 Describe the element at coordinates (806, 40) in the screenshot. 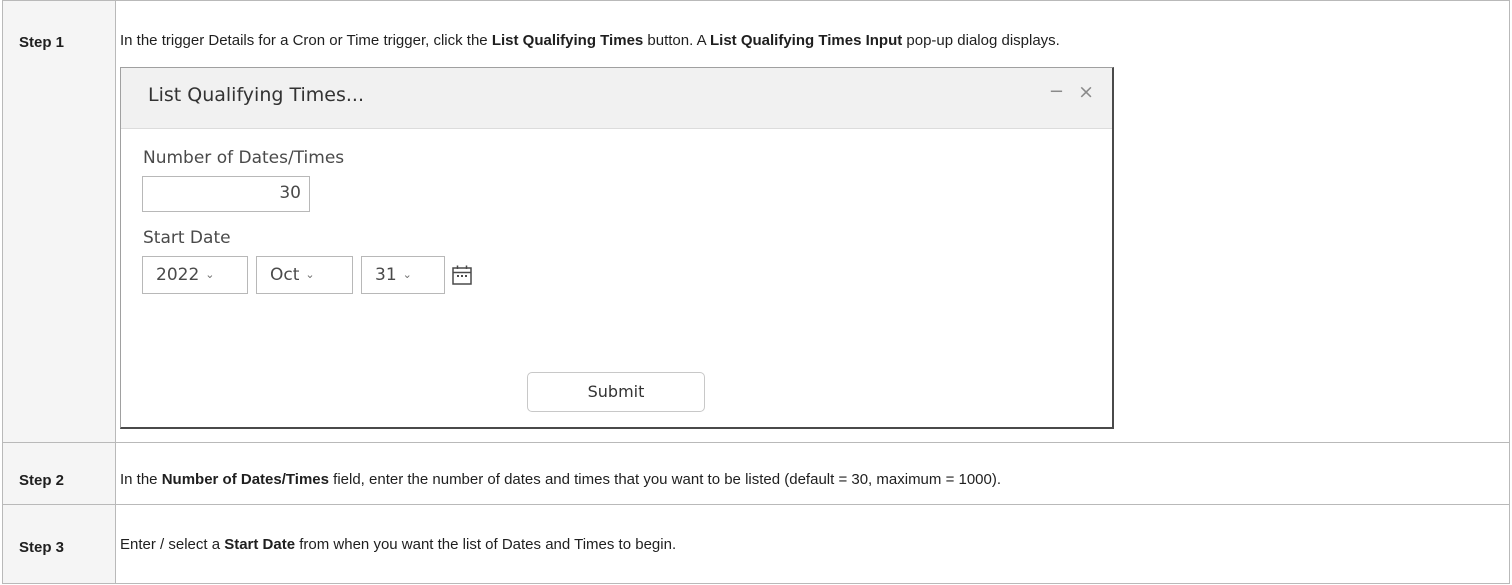

I see `instruction-bold: List Qualifying Times Input` at that location.